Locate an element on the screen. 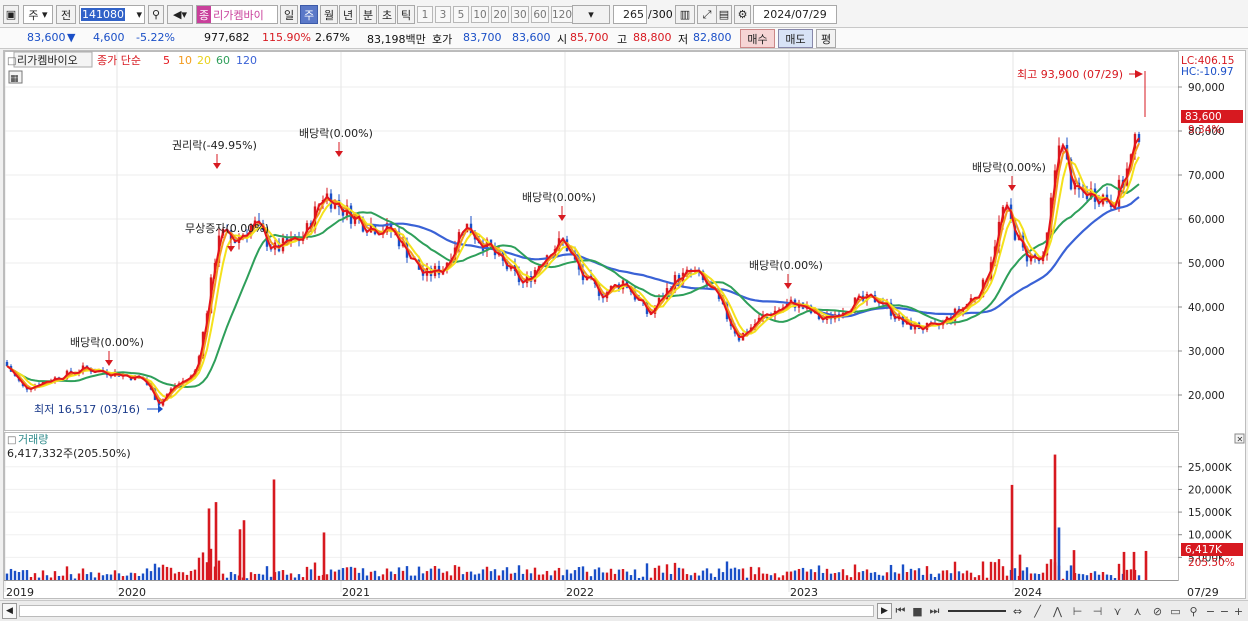  draw-tool-icon: ⤢ is located at coordinates (707, 14).